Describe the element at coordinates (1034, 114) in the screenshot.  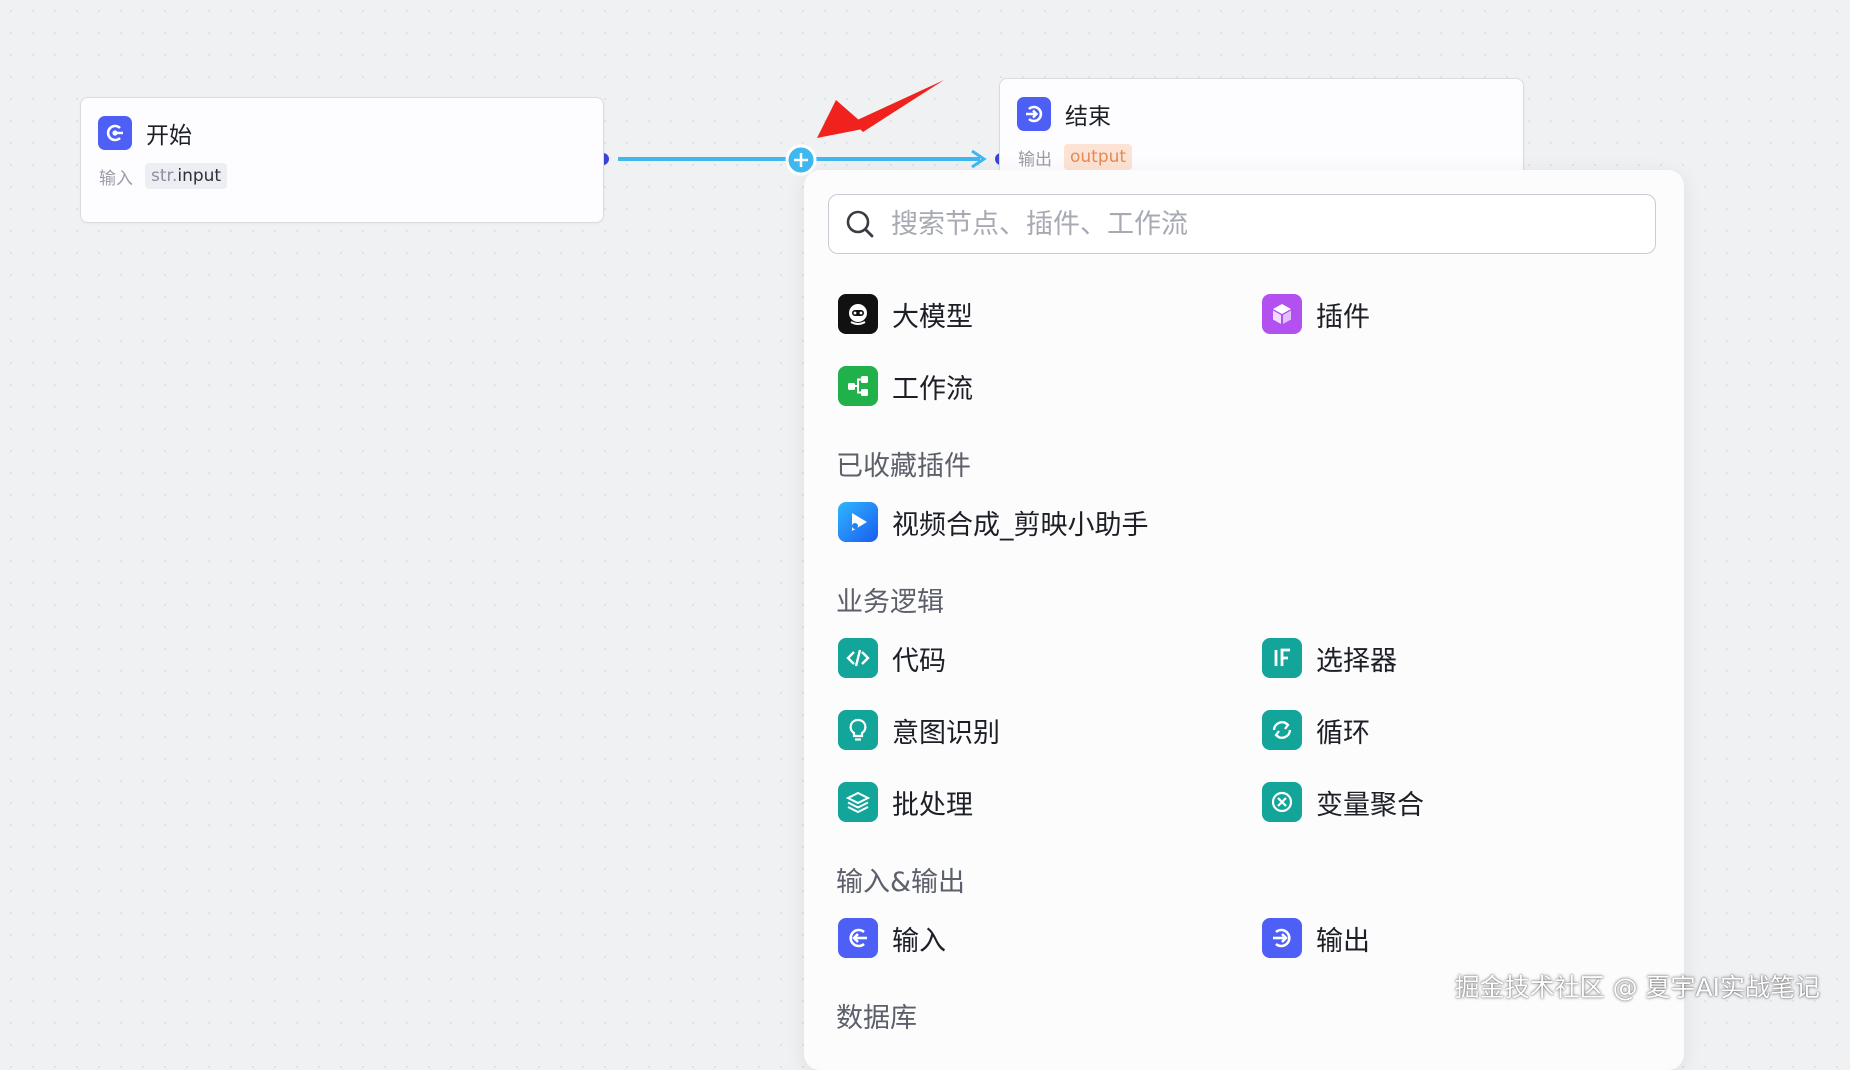
I see `end-node-icon` at that location.